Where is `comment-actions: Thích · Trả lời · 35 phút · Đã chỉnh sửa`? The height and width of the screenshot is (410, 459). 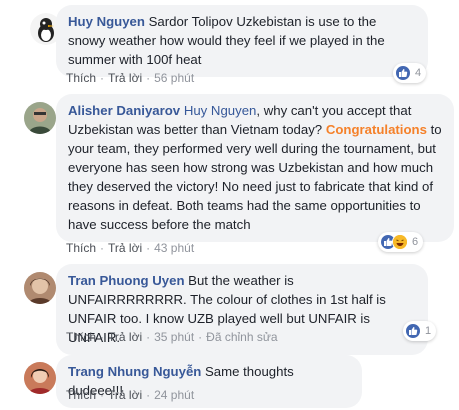
comment-actions: Thích · Trả lời · 35 phút · Đã chỉnh sửa is located at coordinates (172, 337).